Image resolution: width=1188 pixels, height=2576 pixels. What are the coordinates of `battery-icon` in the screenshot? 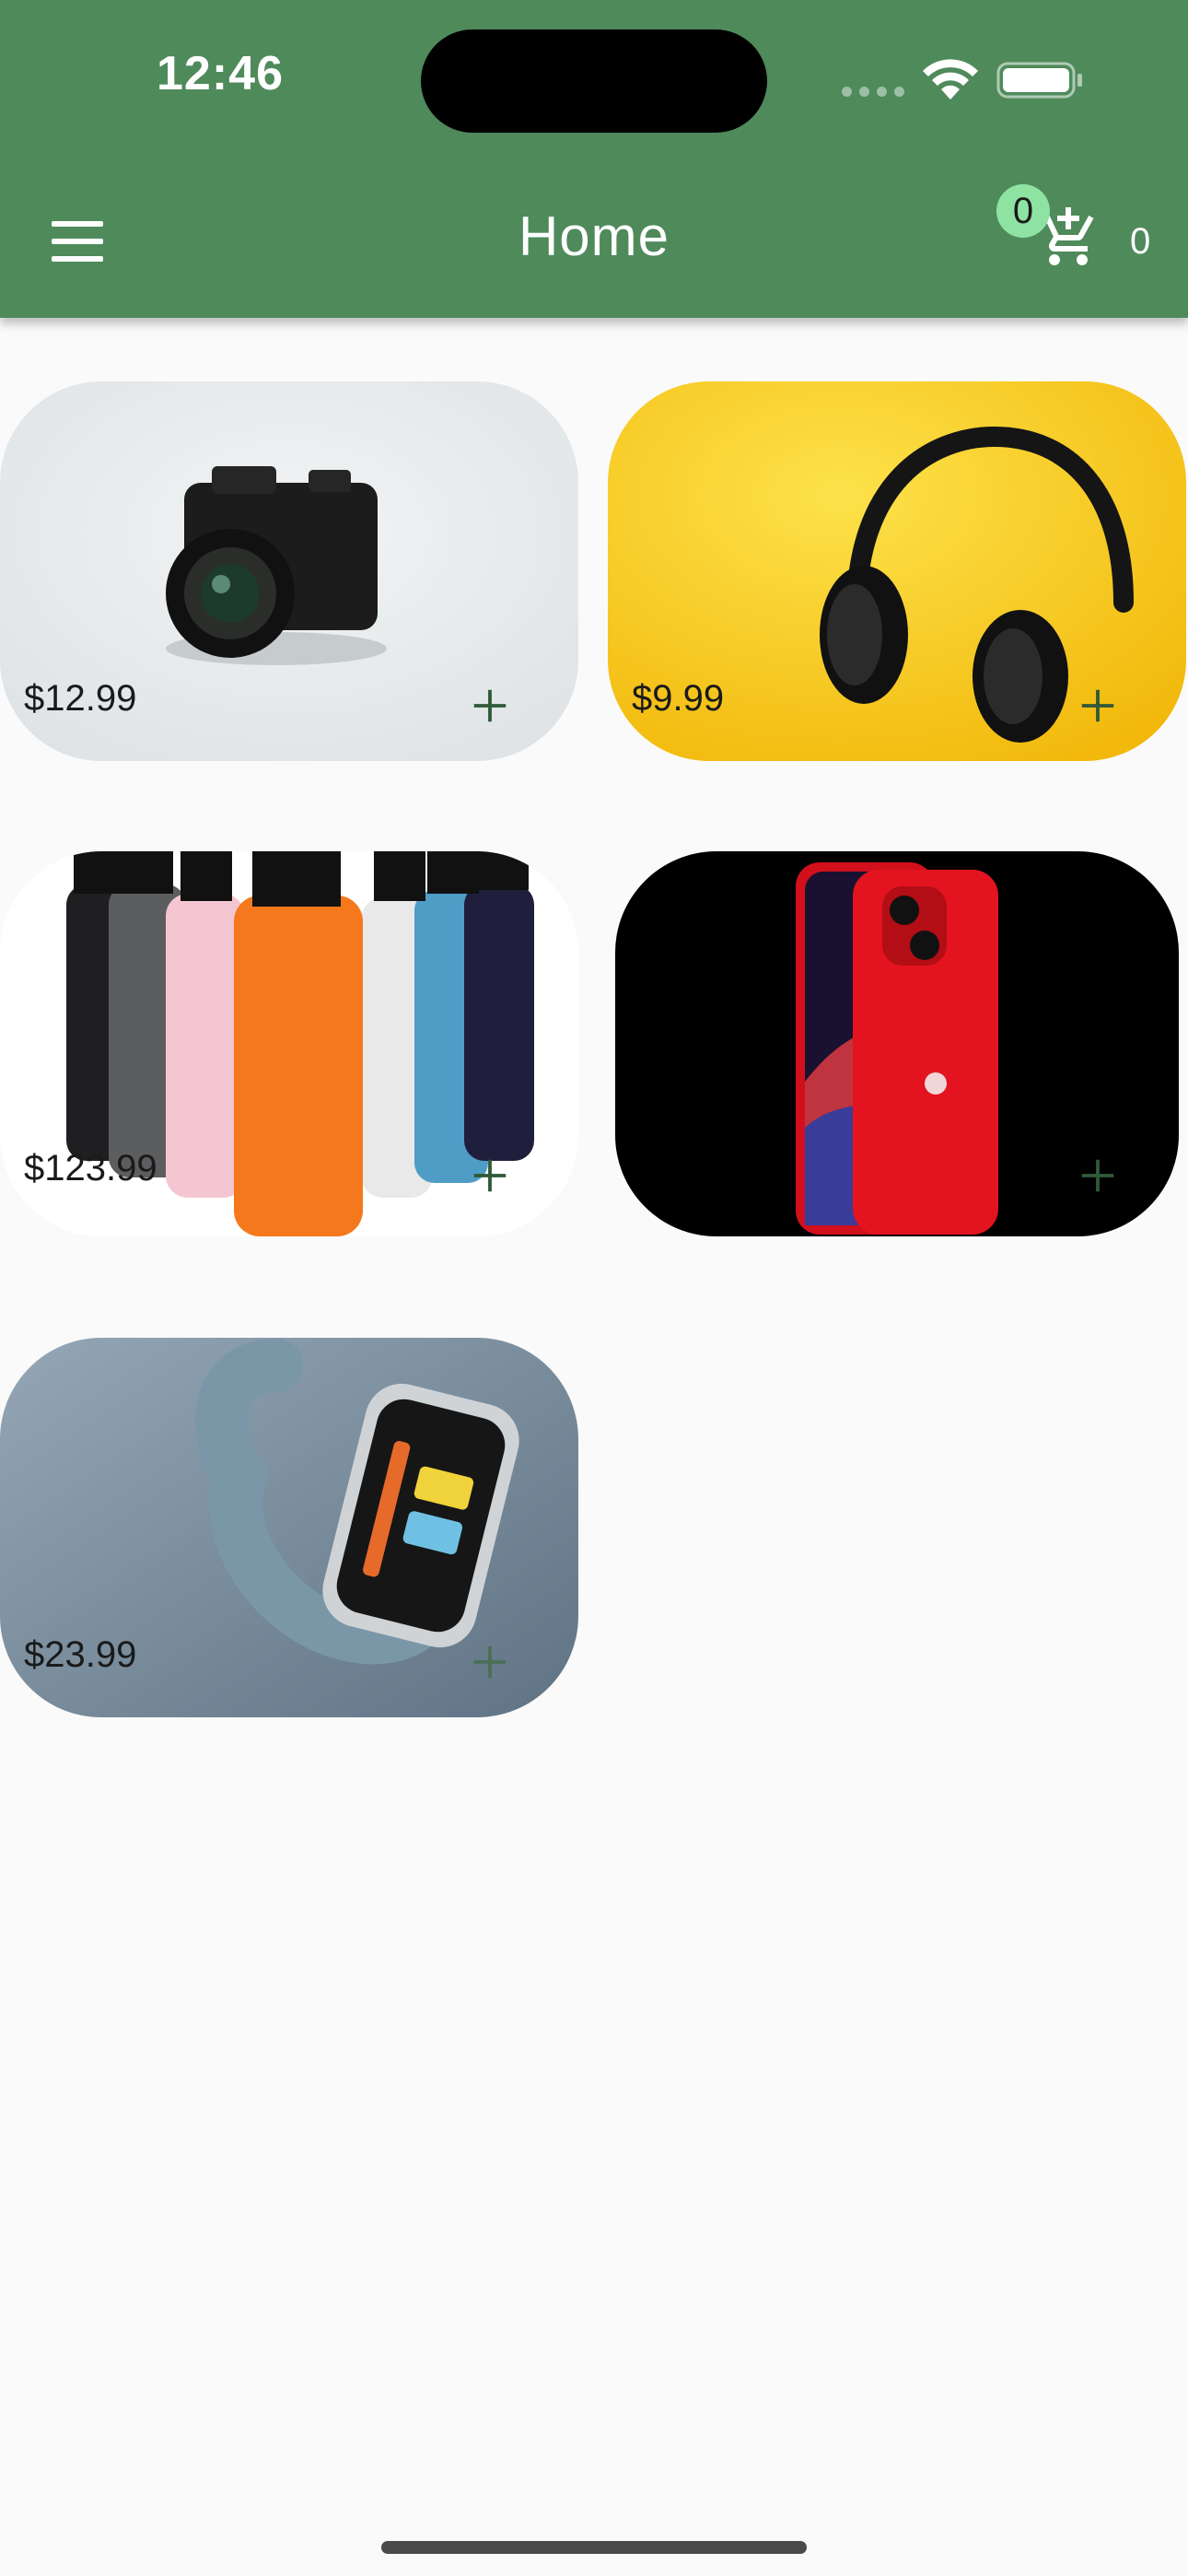 It's located at (1039, 80).